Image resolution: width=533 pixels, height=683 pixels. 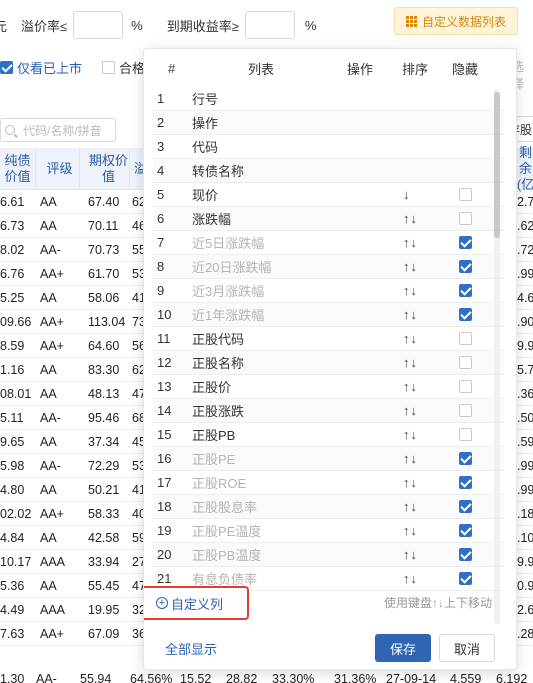 I want to click on list-item: 13 正股价 ↑↓, so click(x=328, y=387).